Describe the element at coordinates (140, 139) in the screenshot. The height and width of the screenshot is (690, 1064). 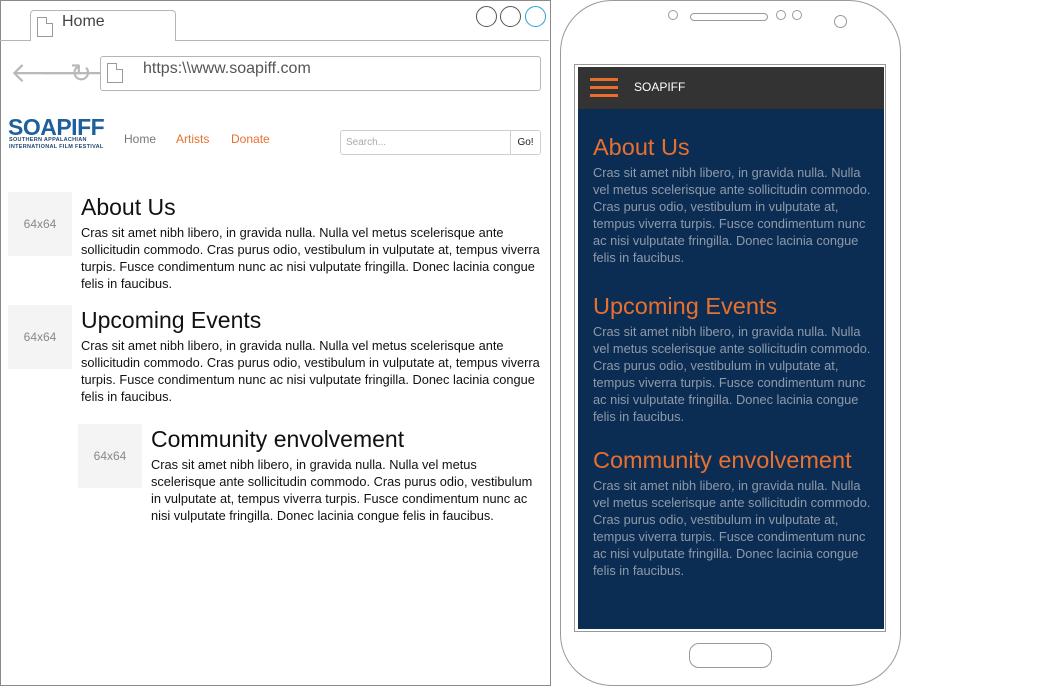
I see `nav-link-home: Home` at that location.